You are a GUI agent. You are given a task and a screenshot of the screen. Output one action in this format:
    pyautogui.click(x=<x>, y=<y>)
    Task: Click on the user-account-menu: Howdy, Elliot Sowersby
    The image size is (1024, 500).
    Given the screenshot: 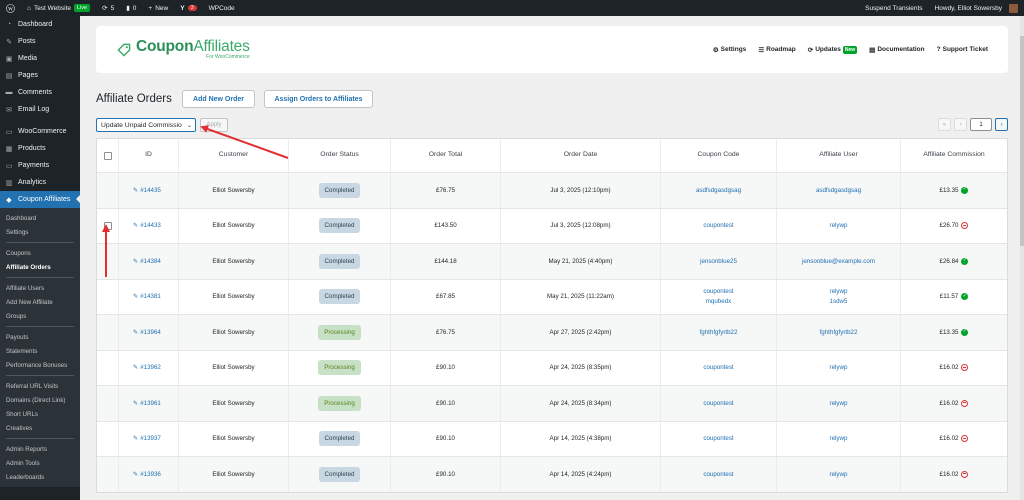 What is the action you would take?
    pyautogui.click(x=976, y=8)
    